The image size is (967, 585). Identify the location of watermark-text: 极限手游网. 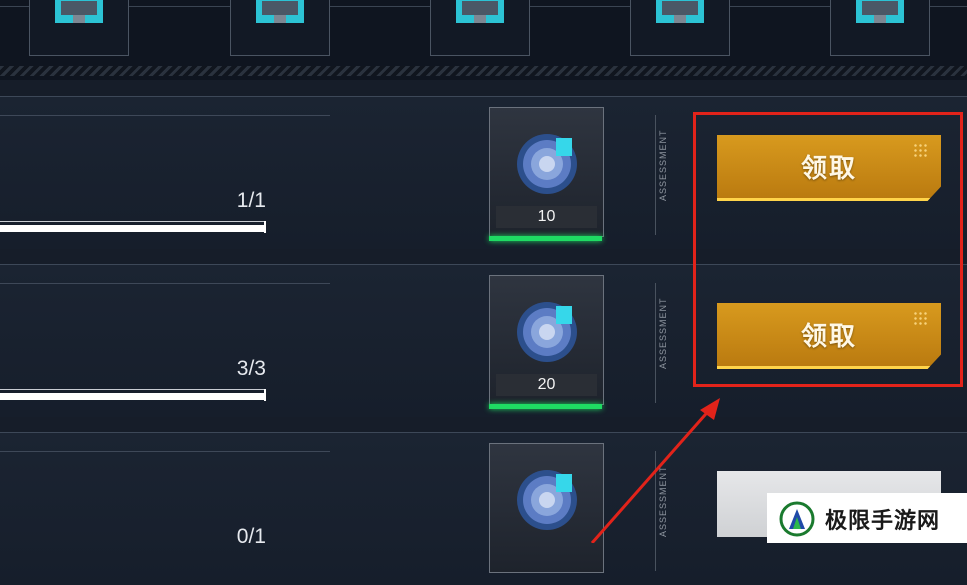
(883, 520).